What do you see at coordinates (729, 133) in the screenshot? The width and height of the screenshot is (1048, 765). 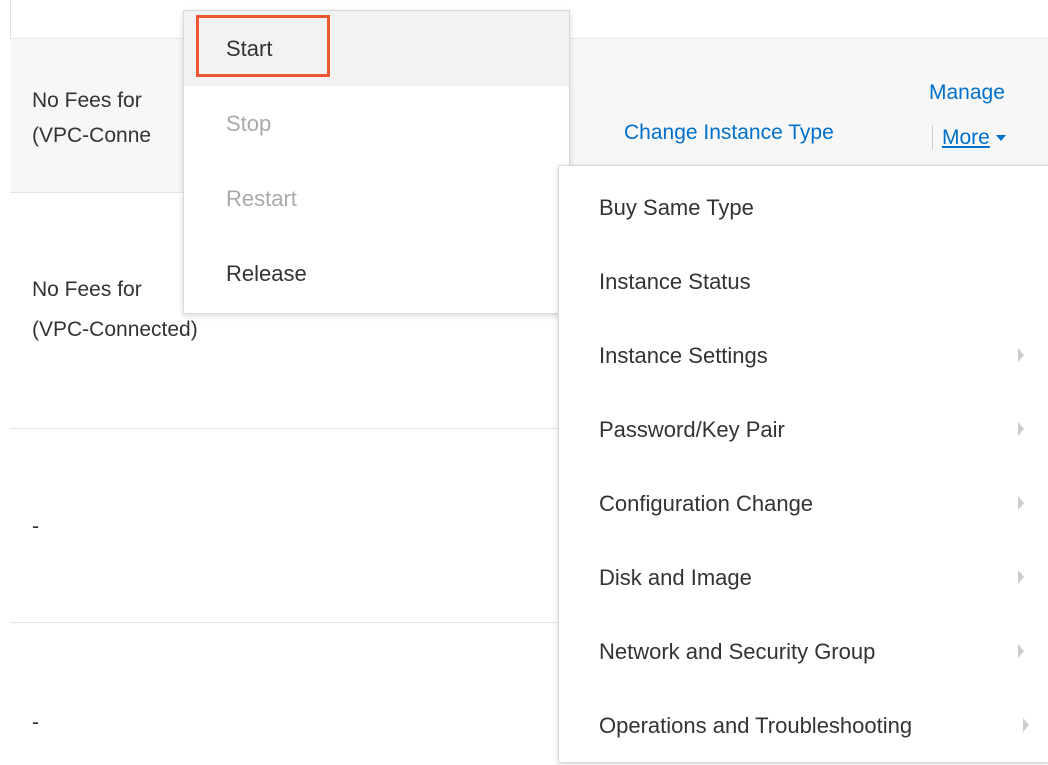 I see `change-instance-type-link: Change Instance Type` at bounding box center [729, 133].